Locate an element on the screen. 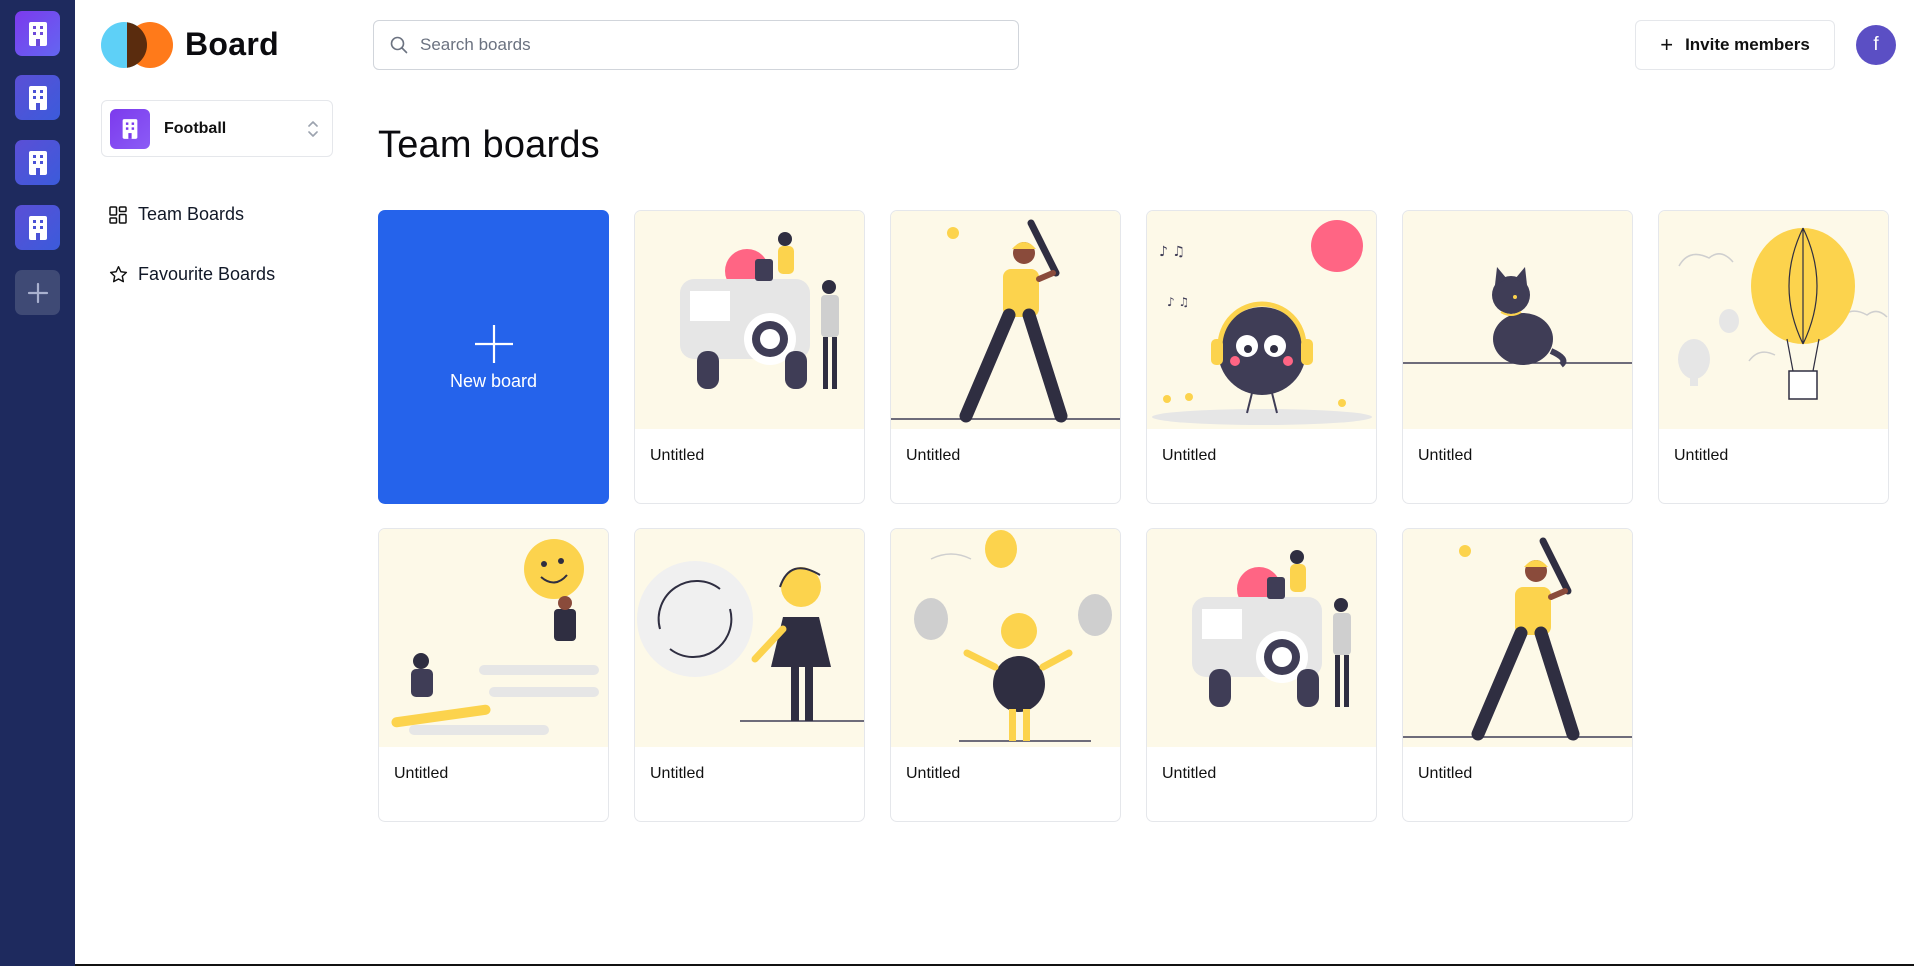  org-name: Football is located at coordinates (195, 128).